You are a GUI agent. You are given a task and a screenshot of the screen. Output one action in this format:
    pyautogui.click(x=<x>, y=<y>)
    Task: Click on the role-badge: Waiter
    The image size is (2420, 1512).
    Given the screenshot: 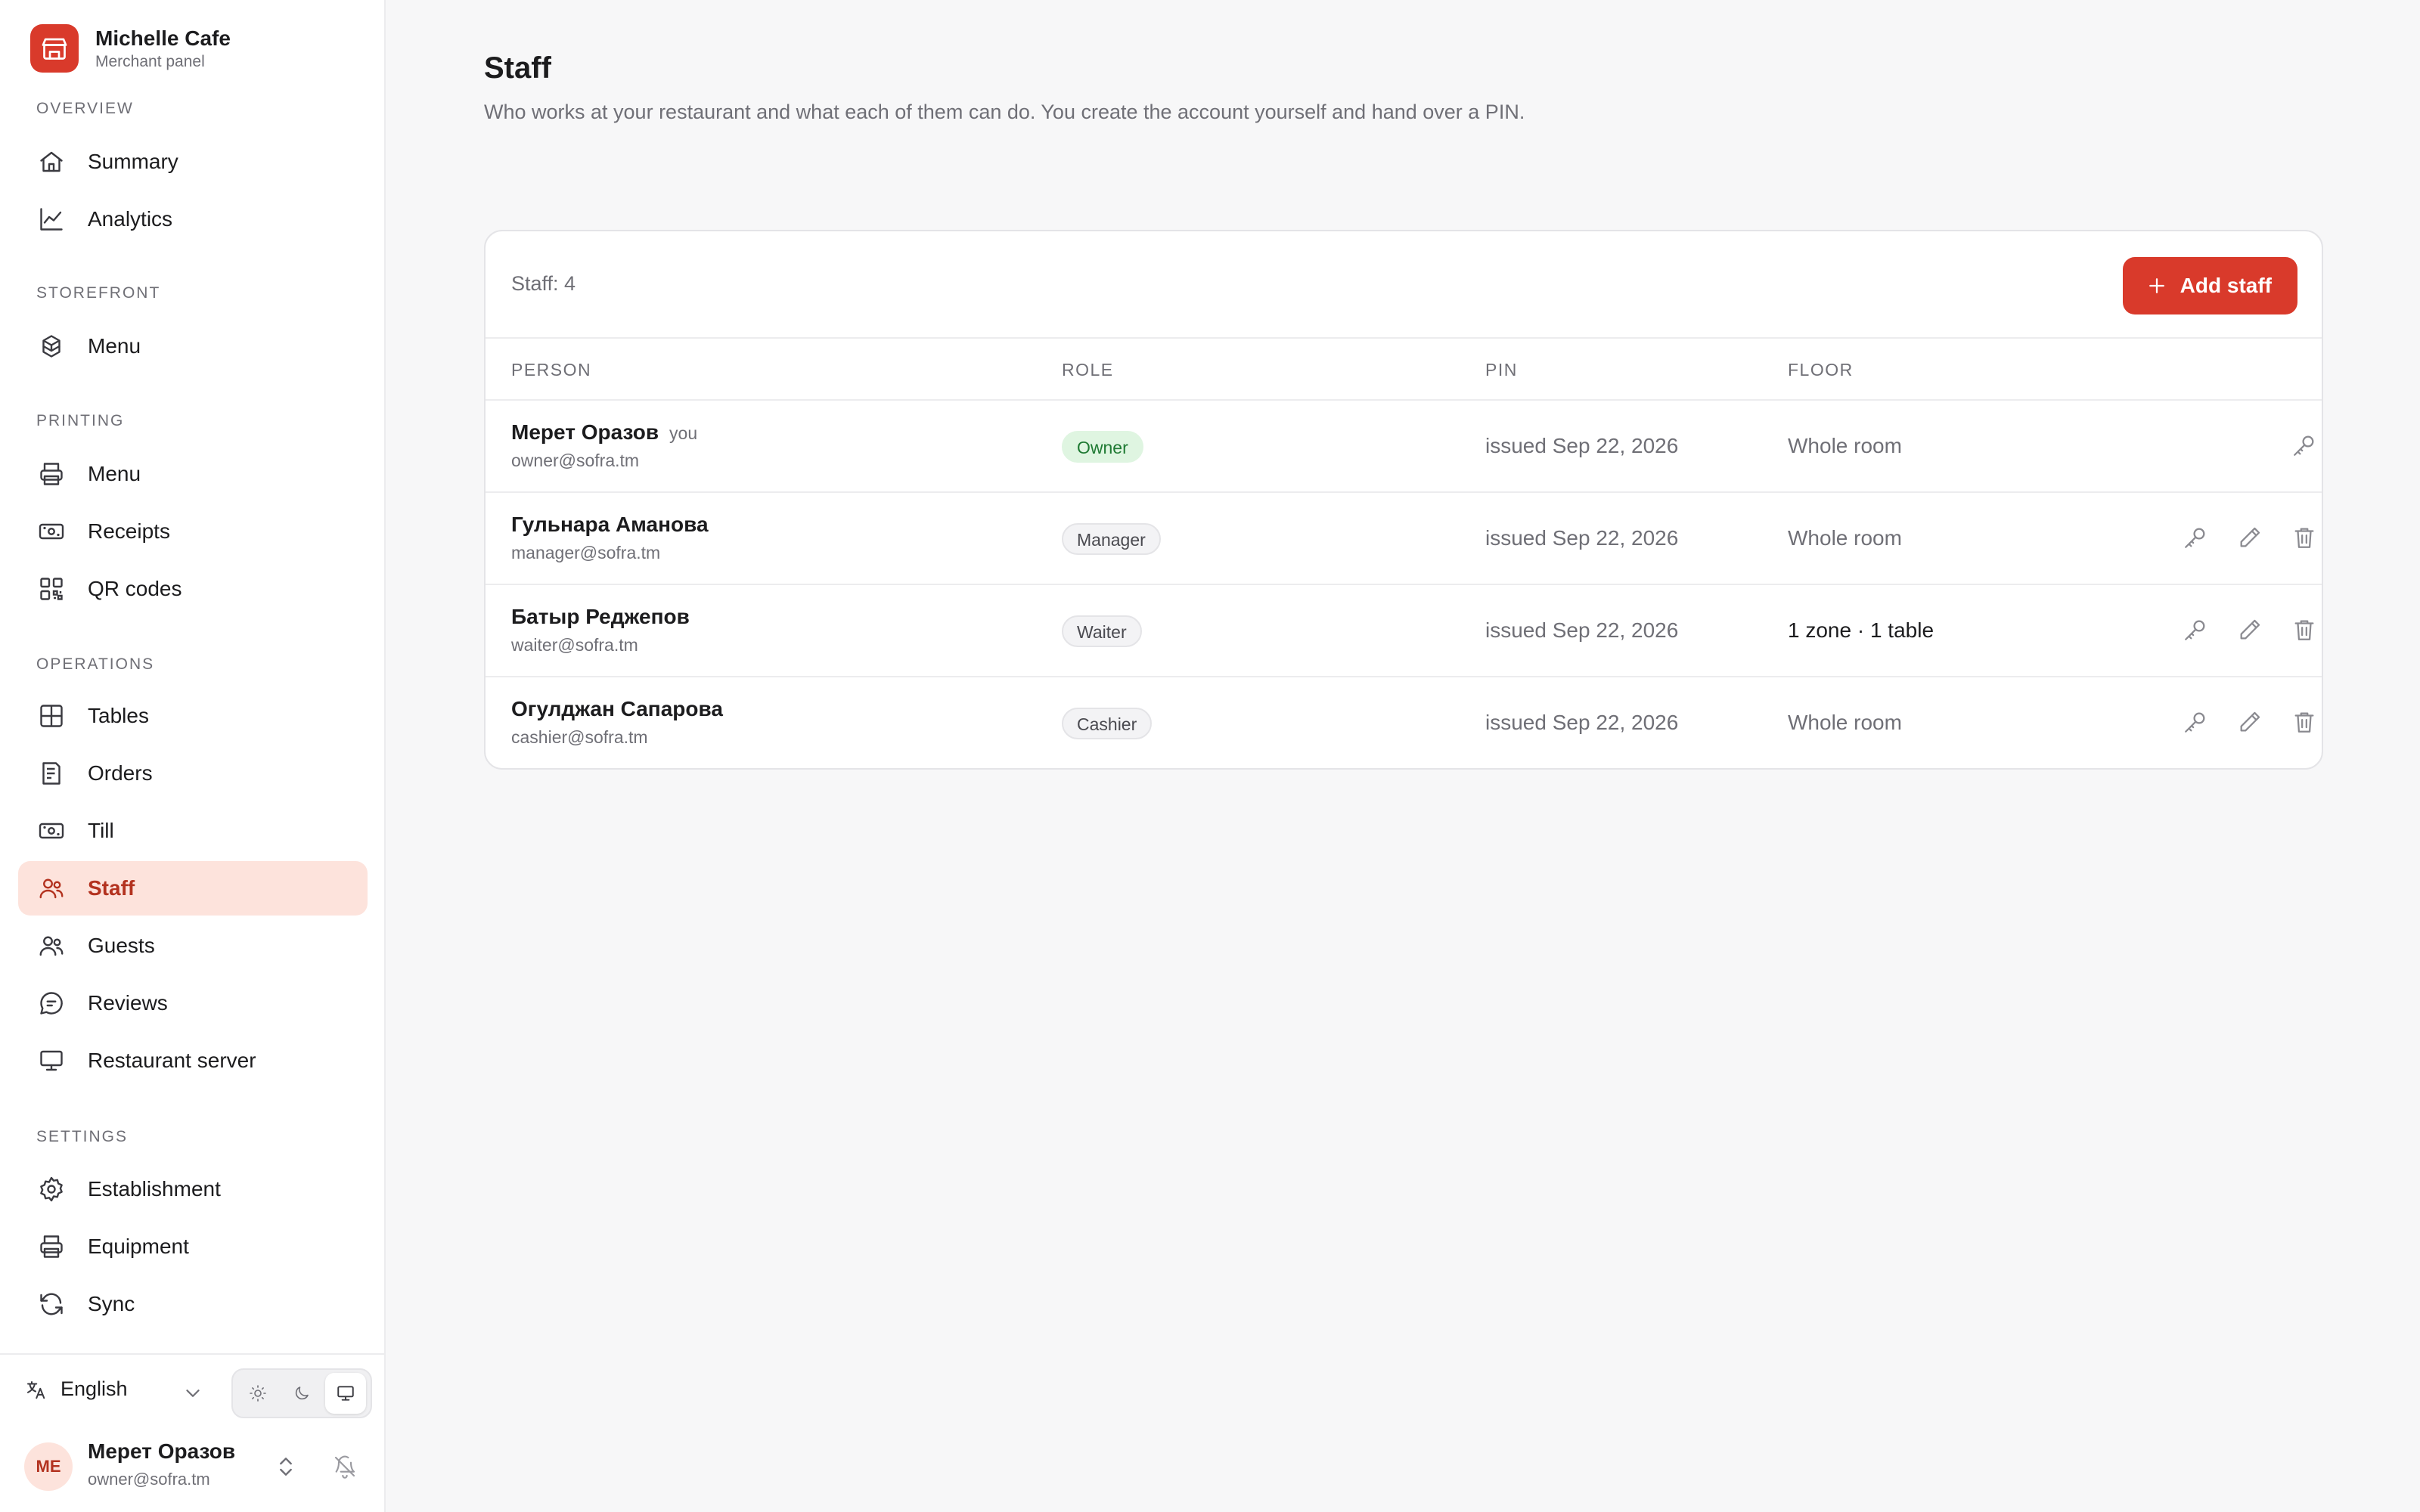 What is the action you would take?
    pyautogui.click(x=1102, y=631)
    